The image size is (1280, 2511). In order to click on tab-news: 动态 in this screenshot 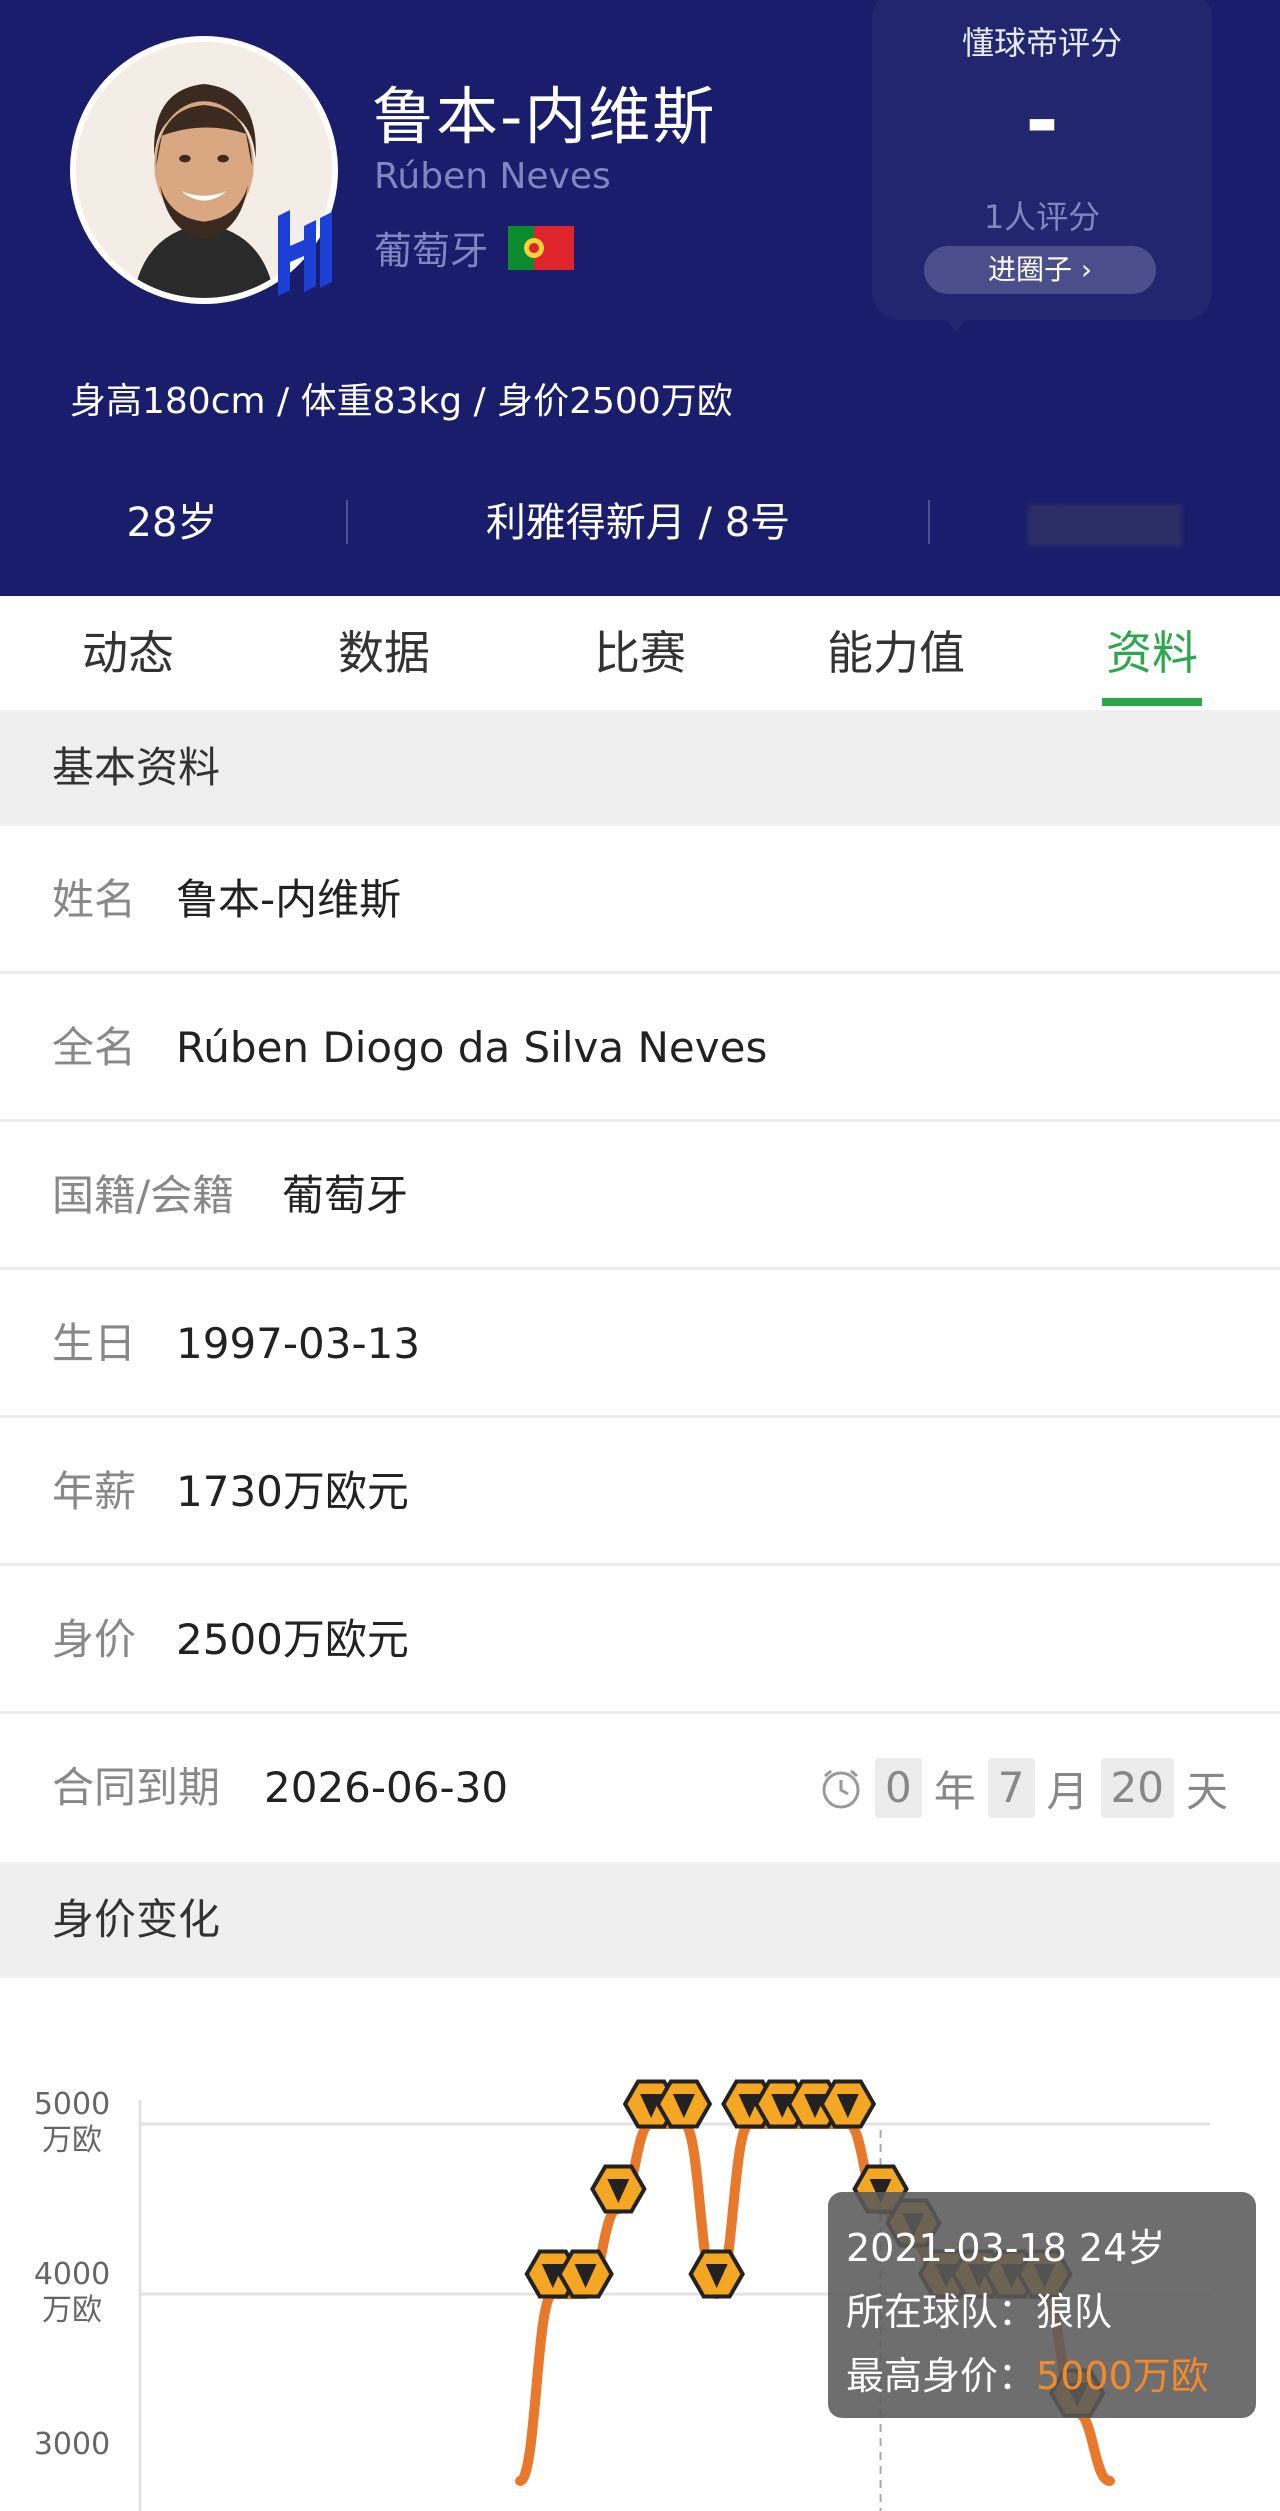, I will do `click(128, 653)`.